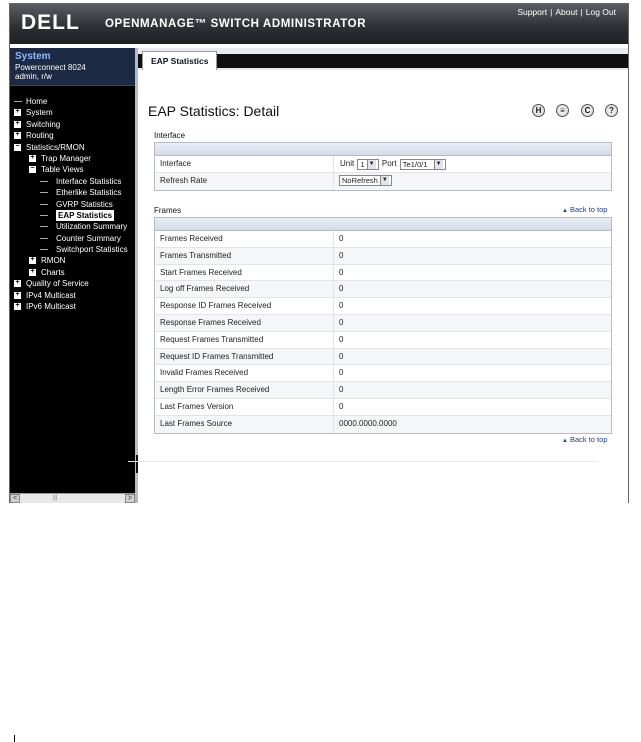  I want to click on sidebar-item: + Charts, so click(72, 272).